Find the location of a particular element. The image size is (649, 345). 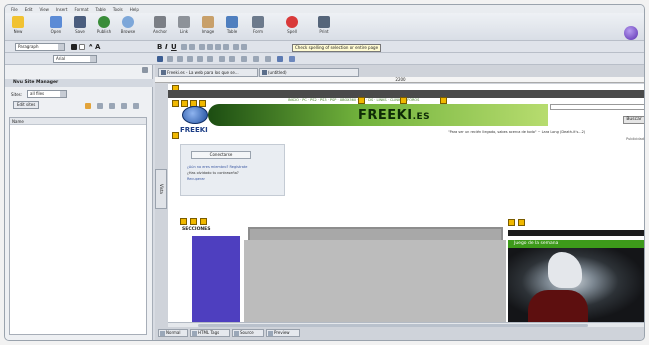

search-input is located at coordinates (597, 107).